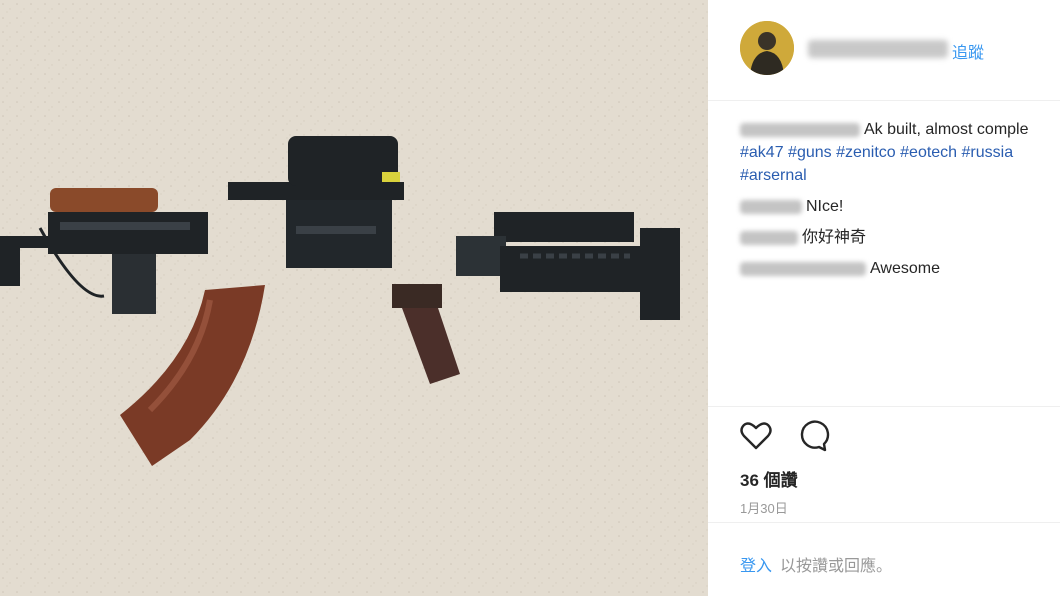 The width and height of the screenshot is (1060, 596). Describe the element at coordinates (988, 152) in the screenshot. I see `hashtag-link: #russia` at that location.